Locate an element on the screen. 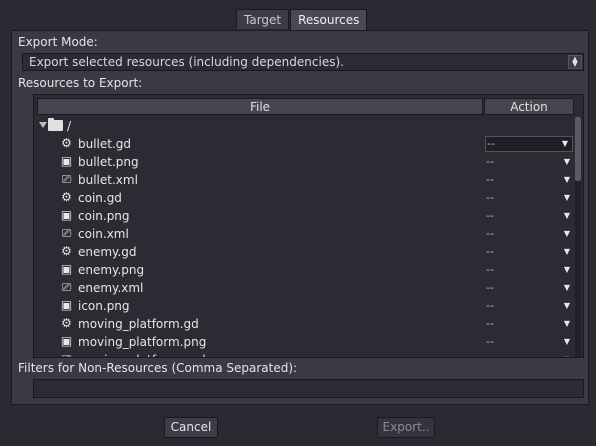 Image resolution: width=596 pixels, height=446 pixels. file-row: ▣ icon.png -- ▼ is located at coordinates (304, 306).